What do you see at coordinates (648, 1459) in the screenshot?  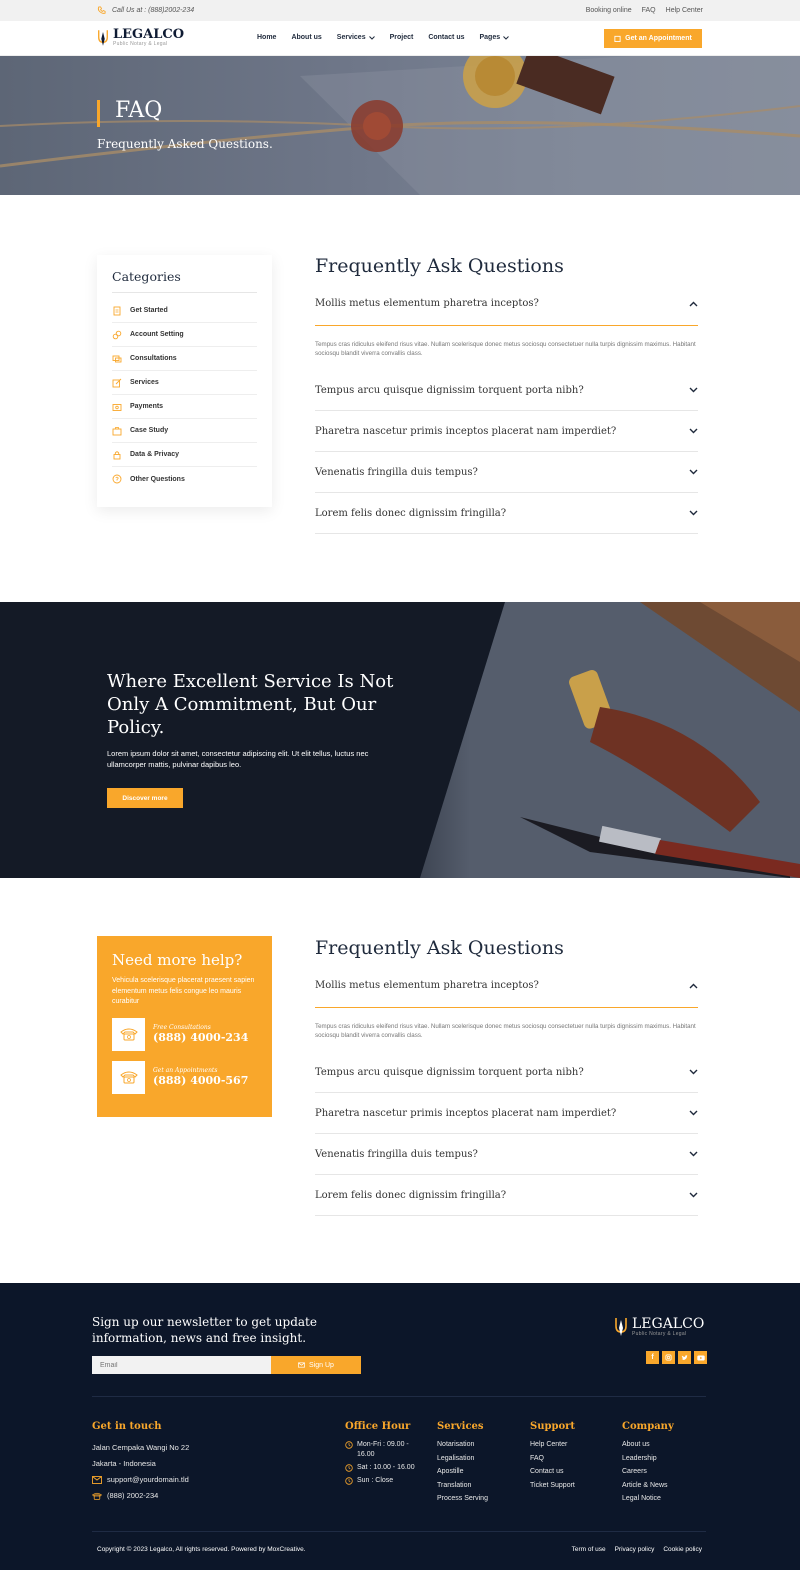 I see `footer-link-leadership: Leadership` at bounding box center [648, 1459].